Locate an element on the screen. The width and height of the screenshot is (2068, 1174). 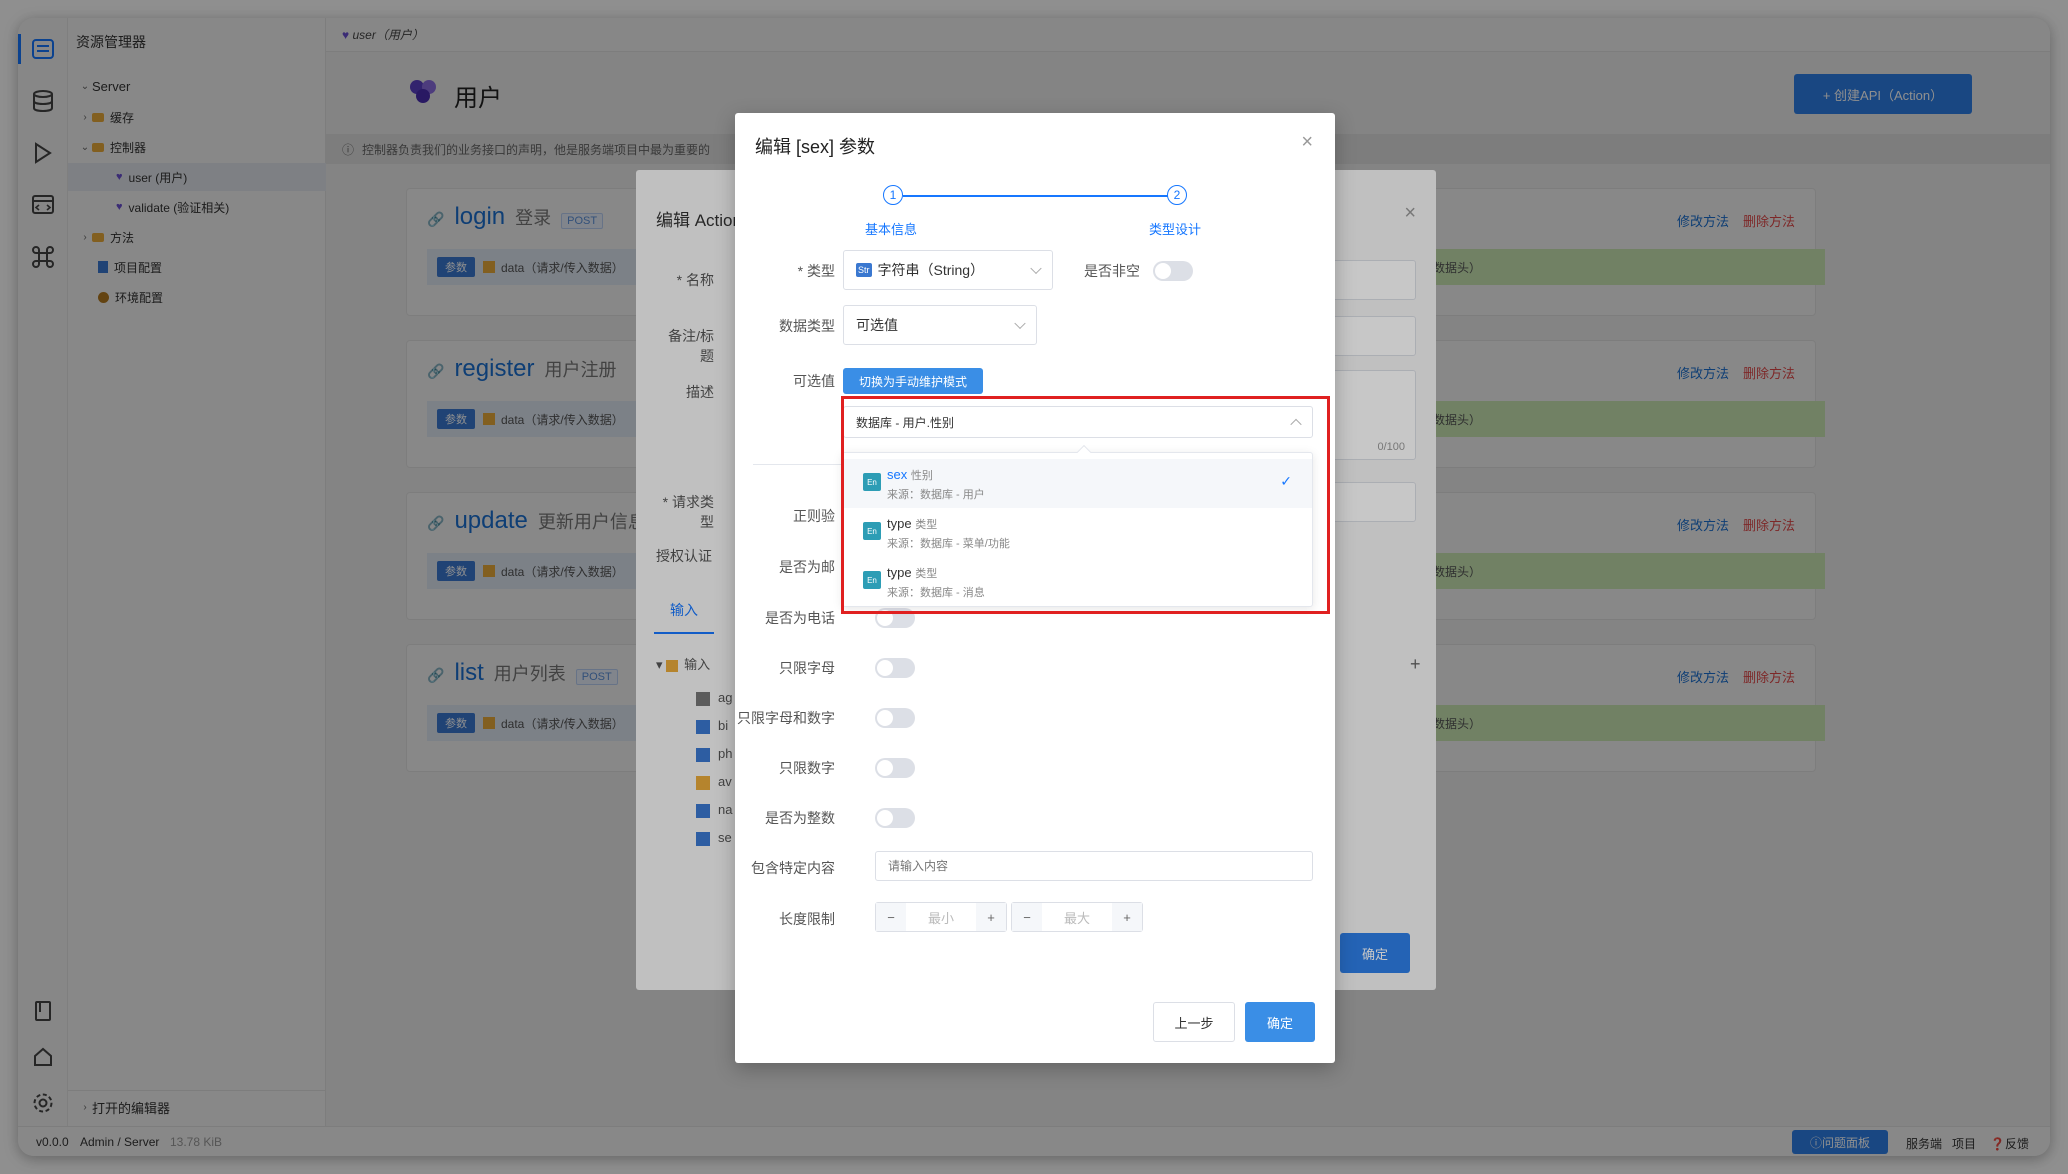
min-placeholder: 最小 is located at coordinates (940, 918).